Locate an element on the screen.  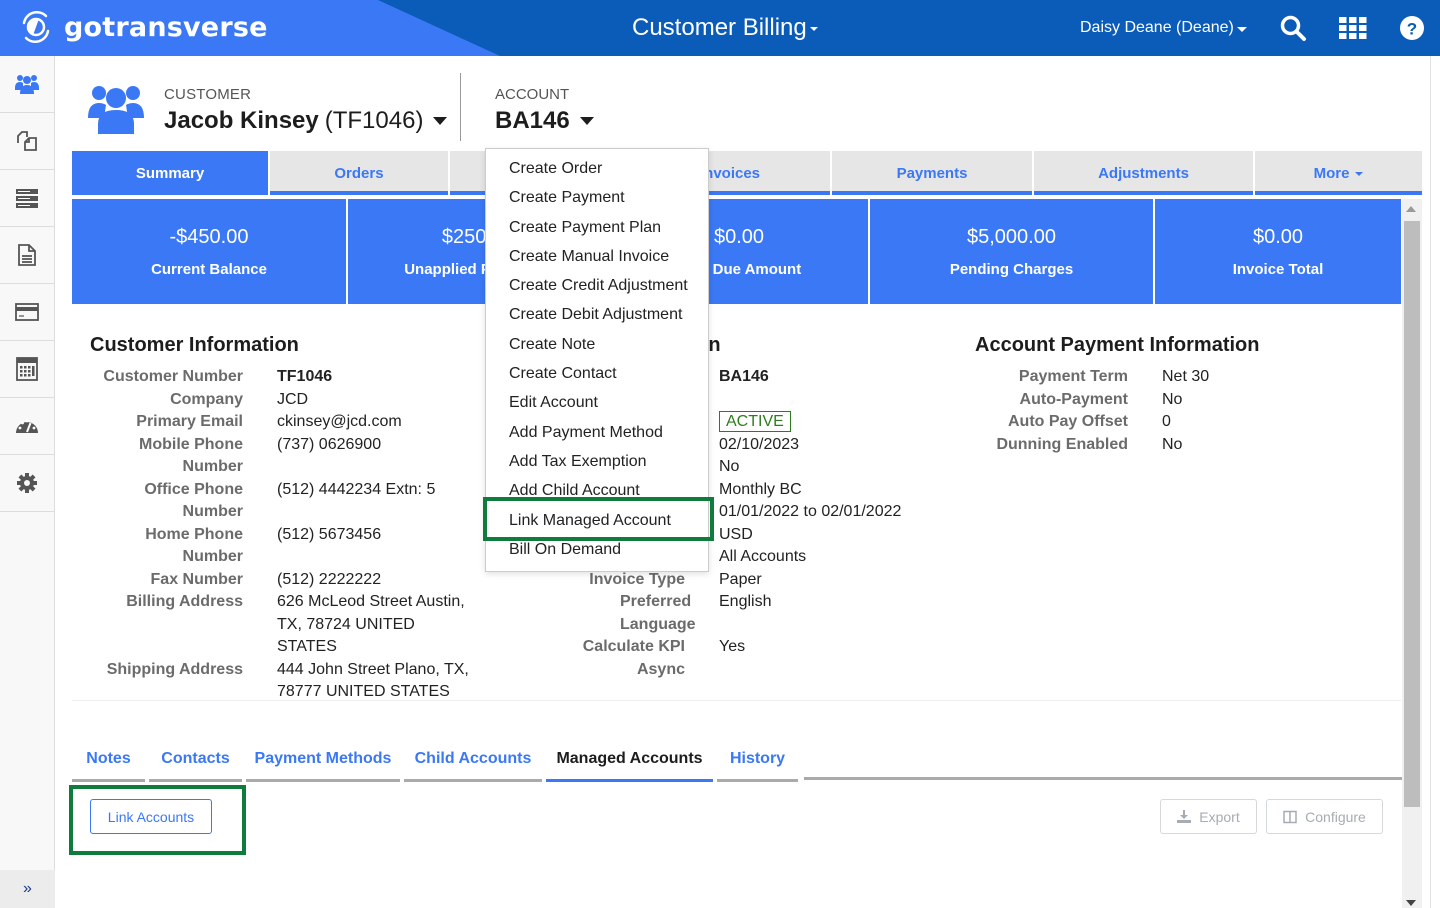
menu-item-edit-account: Edit Account is located at coordinates (597, 402).